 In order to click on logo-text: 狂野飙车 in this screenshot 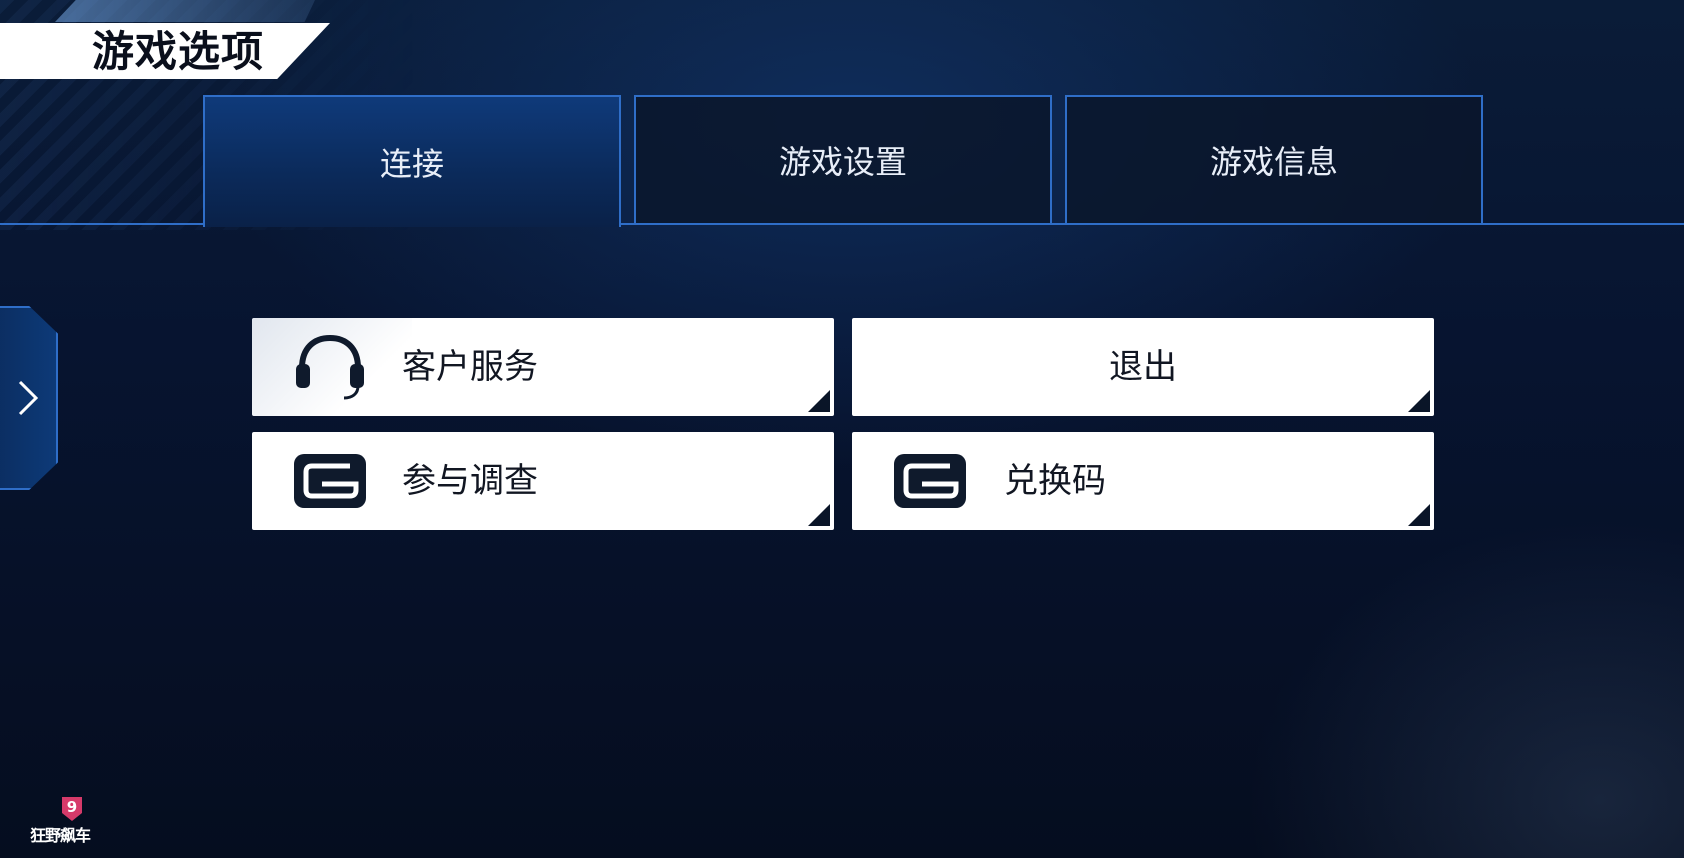, I will do `click(60, 835)`.